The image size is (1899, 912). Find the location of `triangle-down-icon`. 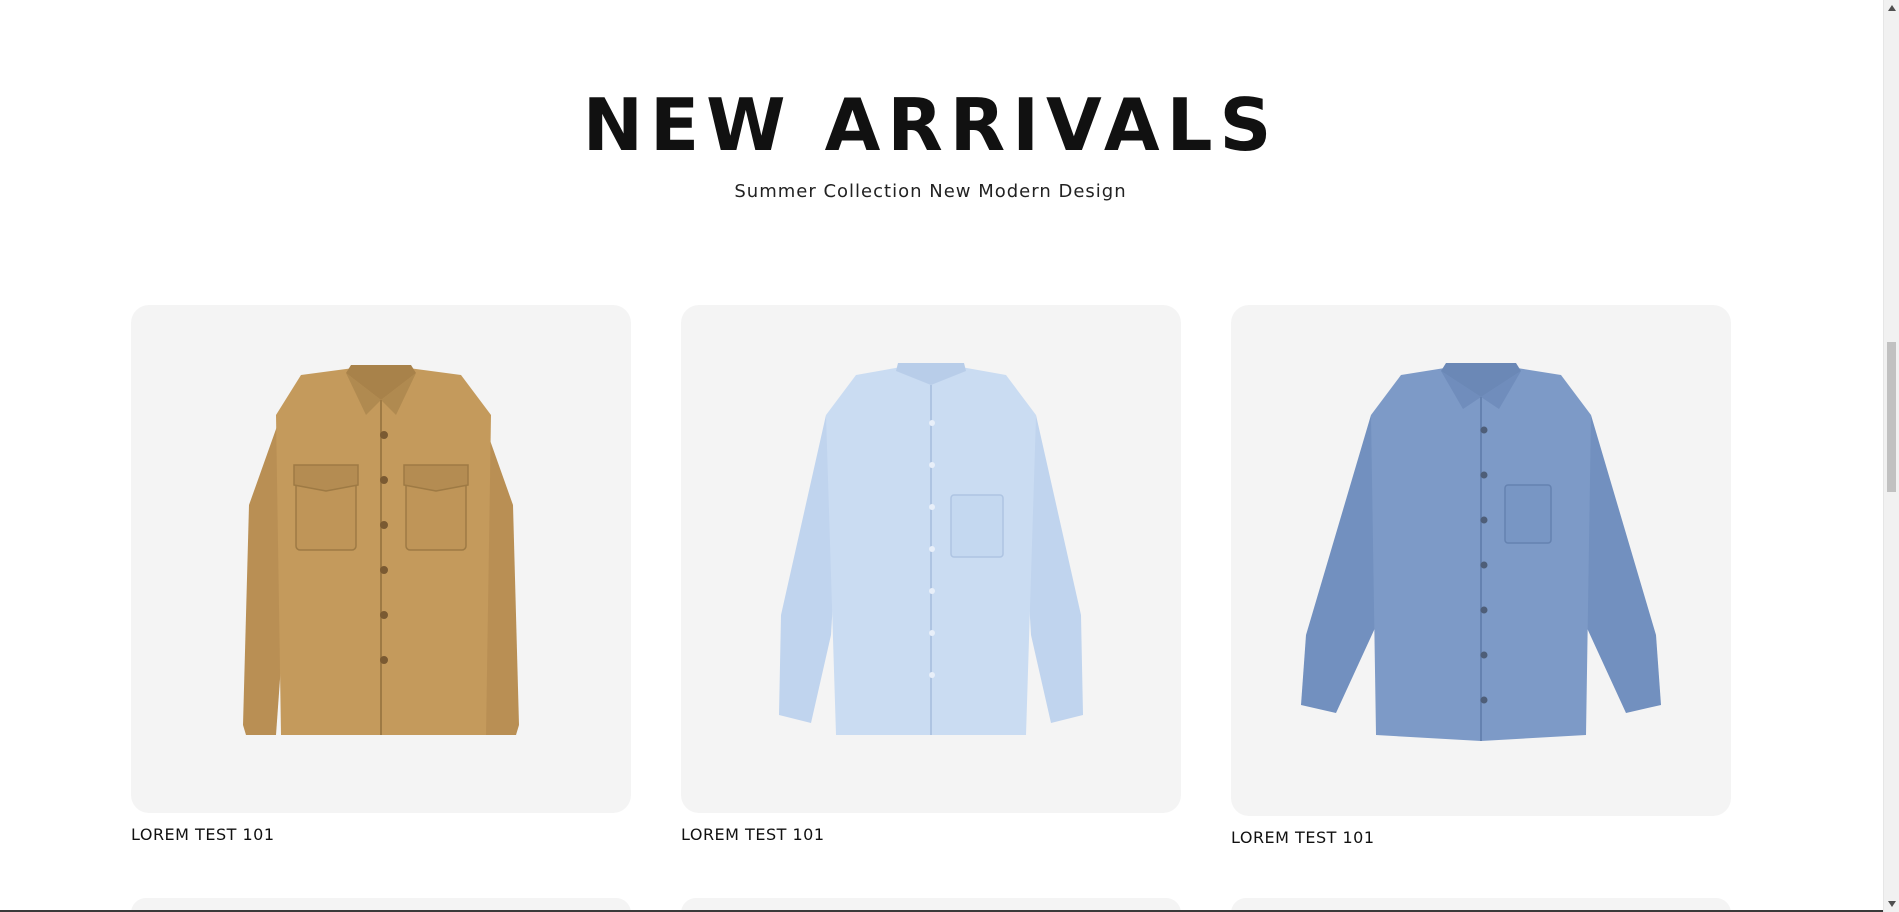

triangle-down-icon is located at coordinates (1891, 904).